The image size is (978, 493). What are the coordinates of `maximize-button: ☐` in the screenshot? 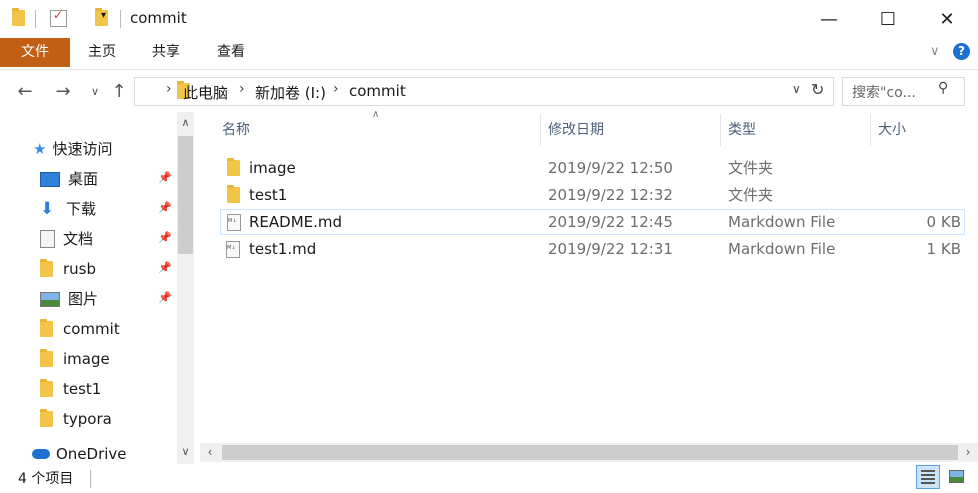 It's located at (888, 19).